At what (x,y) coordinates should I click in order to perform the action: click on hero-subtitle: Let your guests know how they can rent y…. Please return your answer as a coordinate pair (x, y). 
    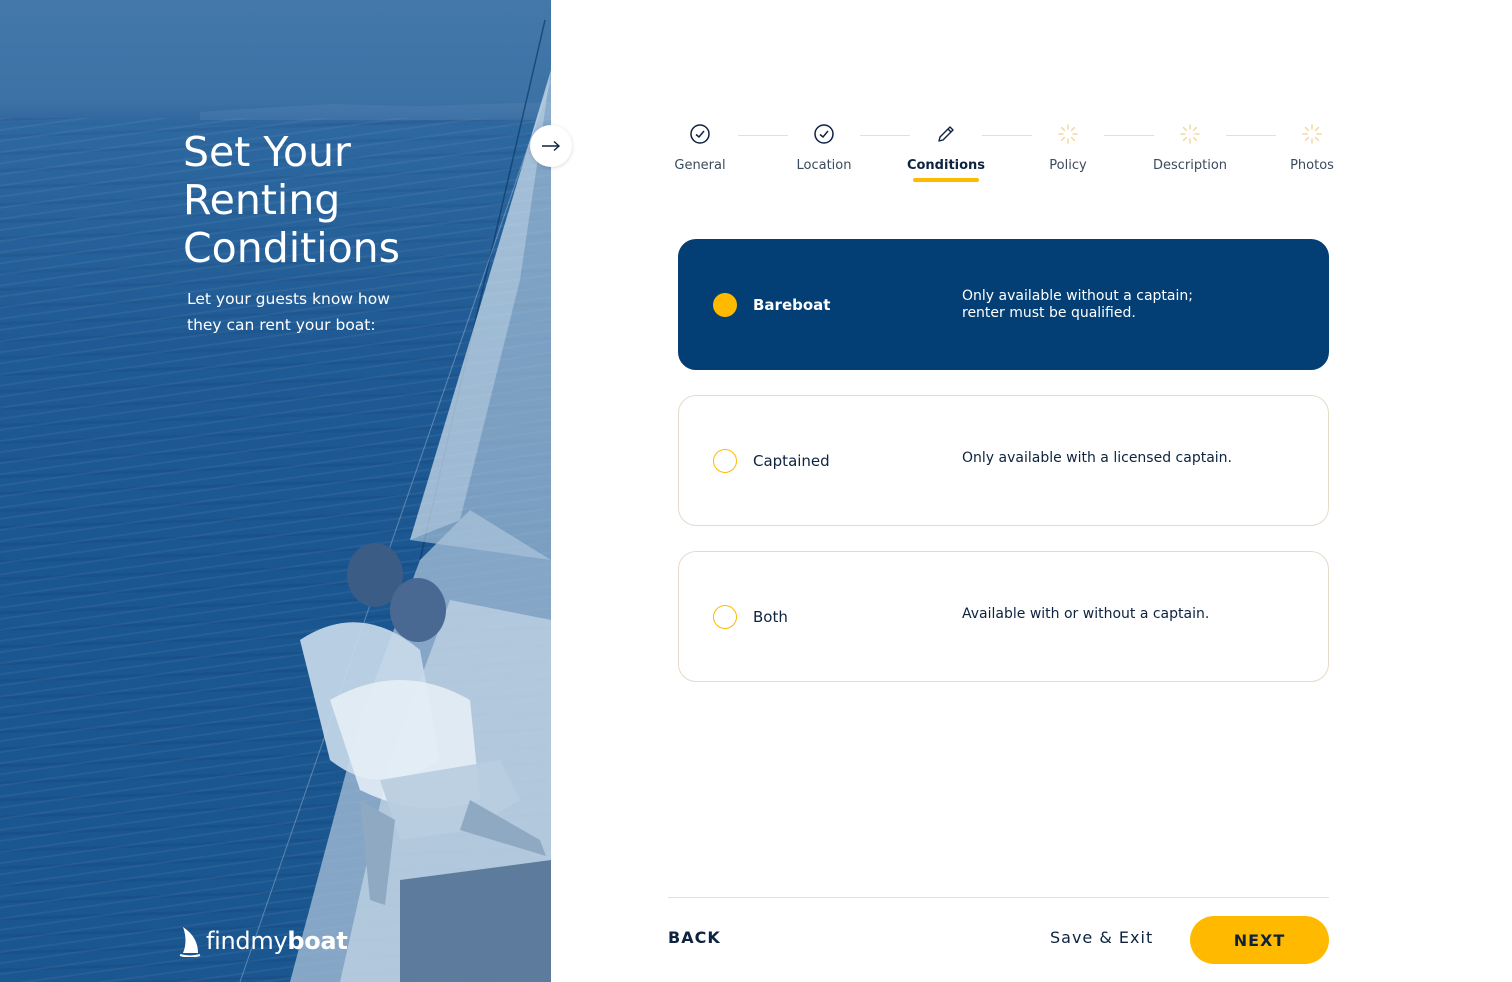
    Looking at the image, I should click on (288, 312).